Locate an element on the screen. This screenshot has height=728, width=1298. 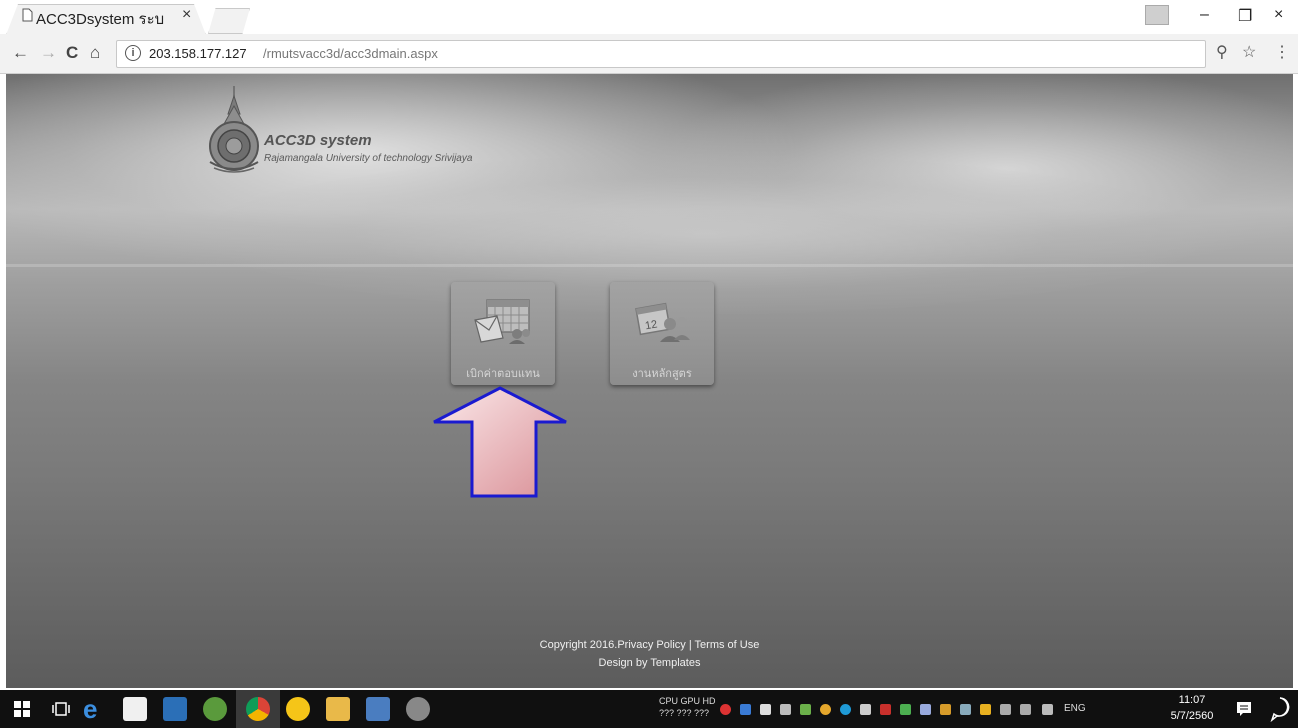
close-window-button: × is located at coordinates (1278, 15).